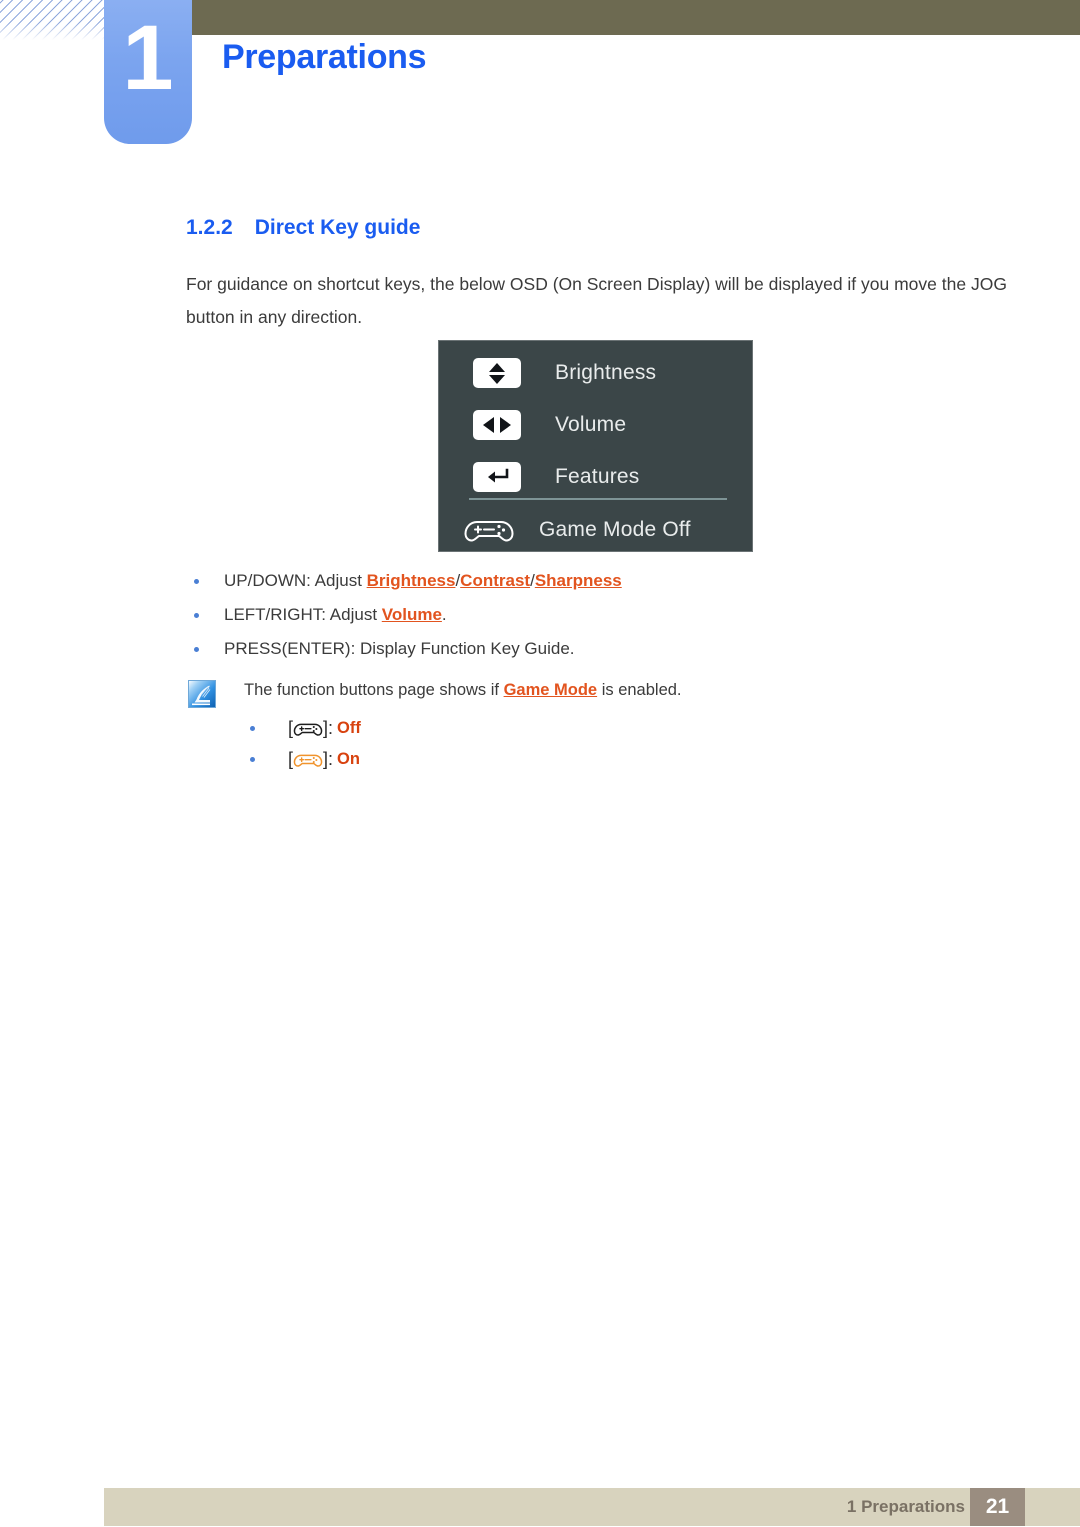  I want to click on gamepad-icon-black, so click(308, 729).